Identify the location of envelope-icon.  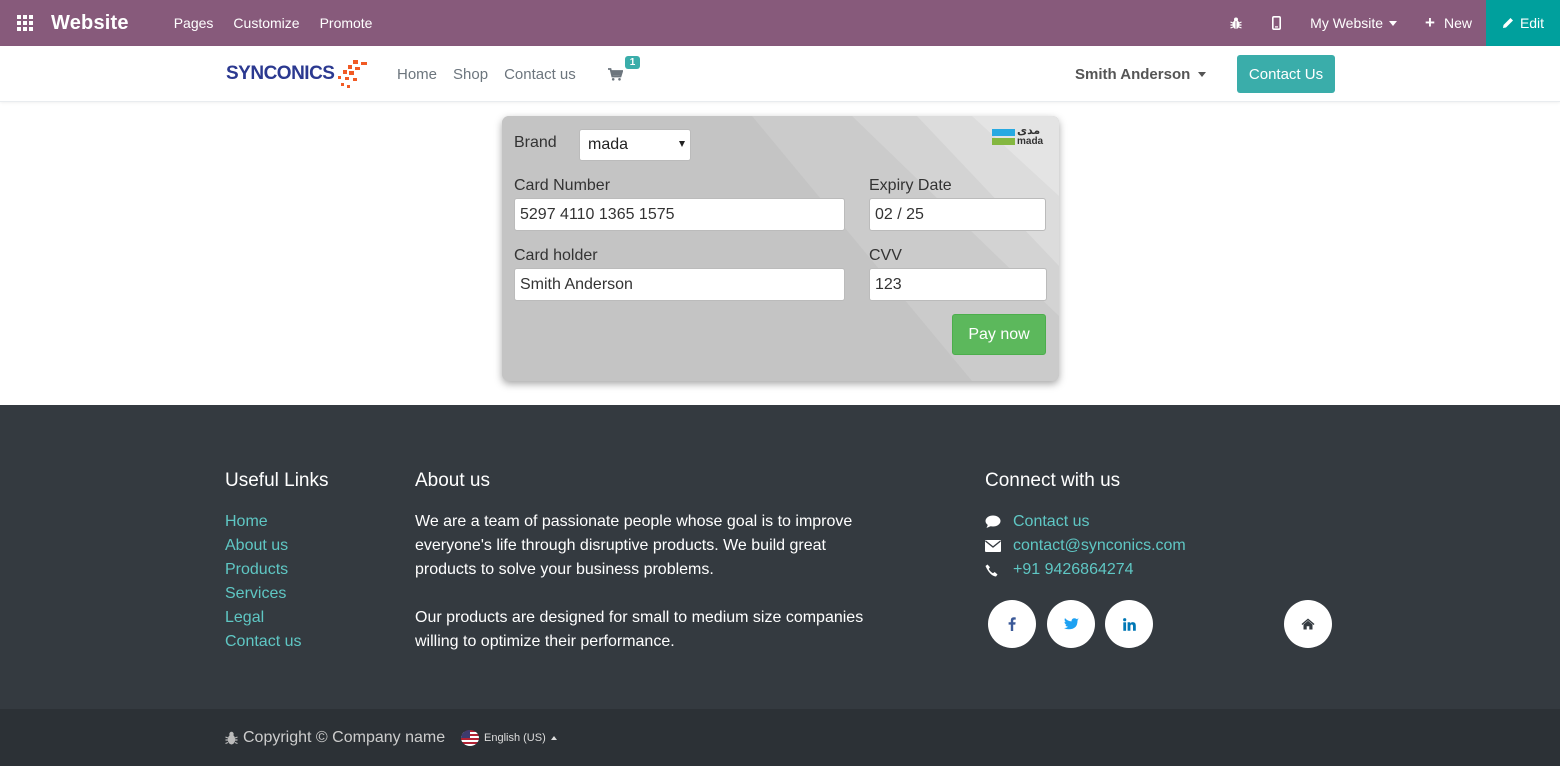
(999, 546).